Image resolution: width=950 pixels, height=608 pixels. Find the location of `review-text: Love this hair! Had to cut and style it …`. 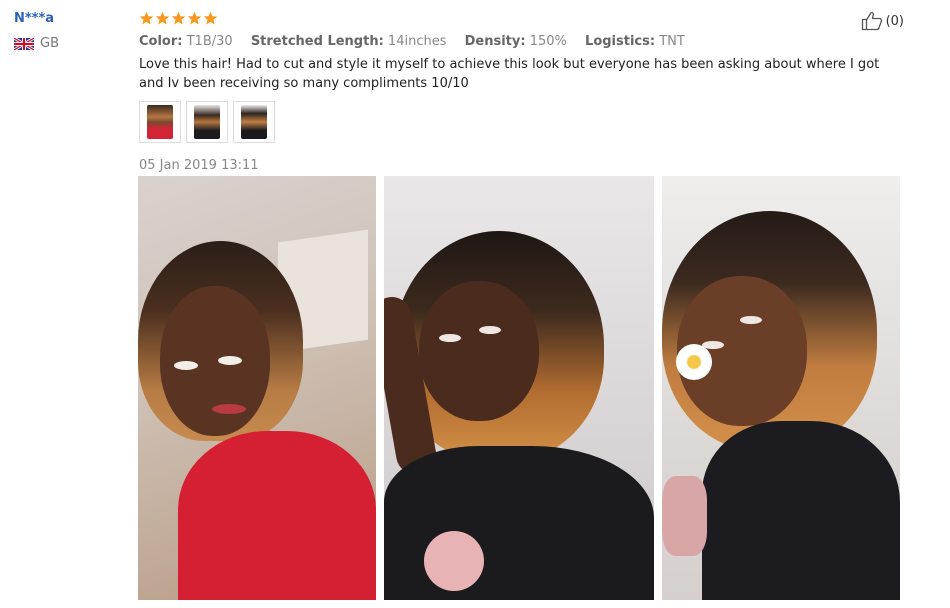

review-text: Love this hair! Had to cut and style it … is located at coordinates (509, 74).